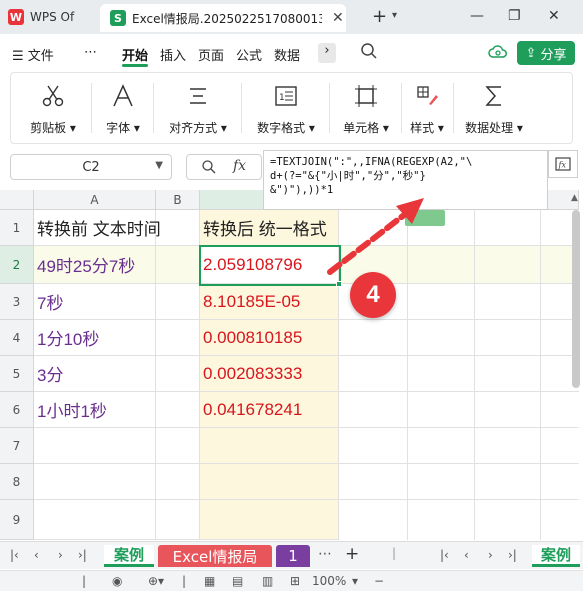 The height and width of the screenshot is (591, 583). What do you see at coordinates (17, 265) in the screenshot?
I see `row-header-2: 2` at bounding box center [17, 265].